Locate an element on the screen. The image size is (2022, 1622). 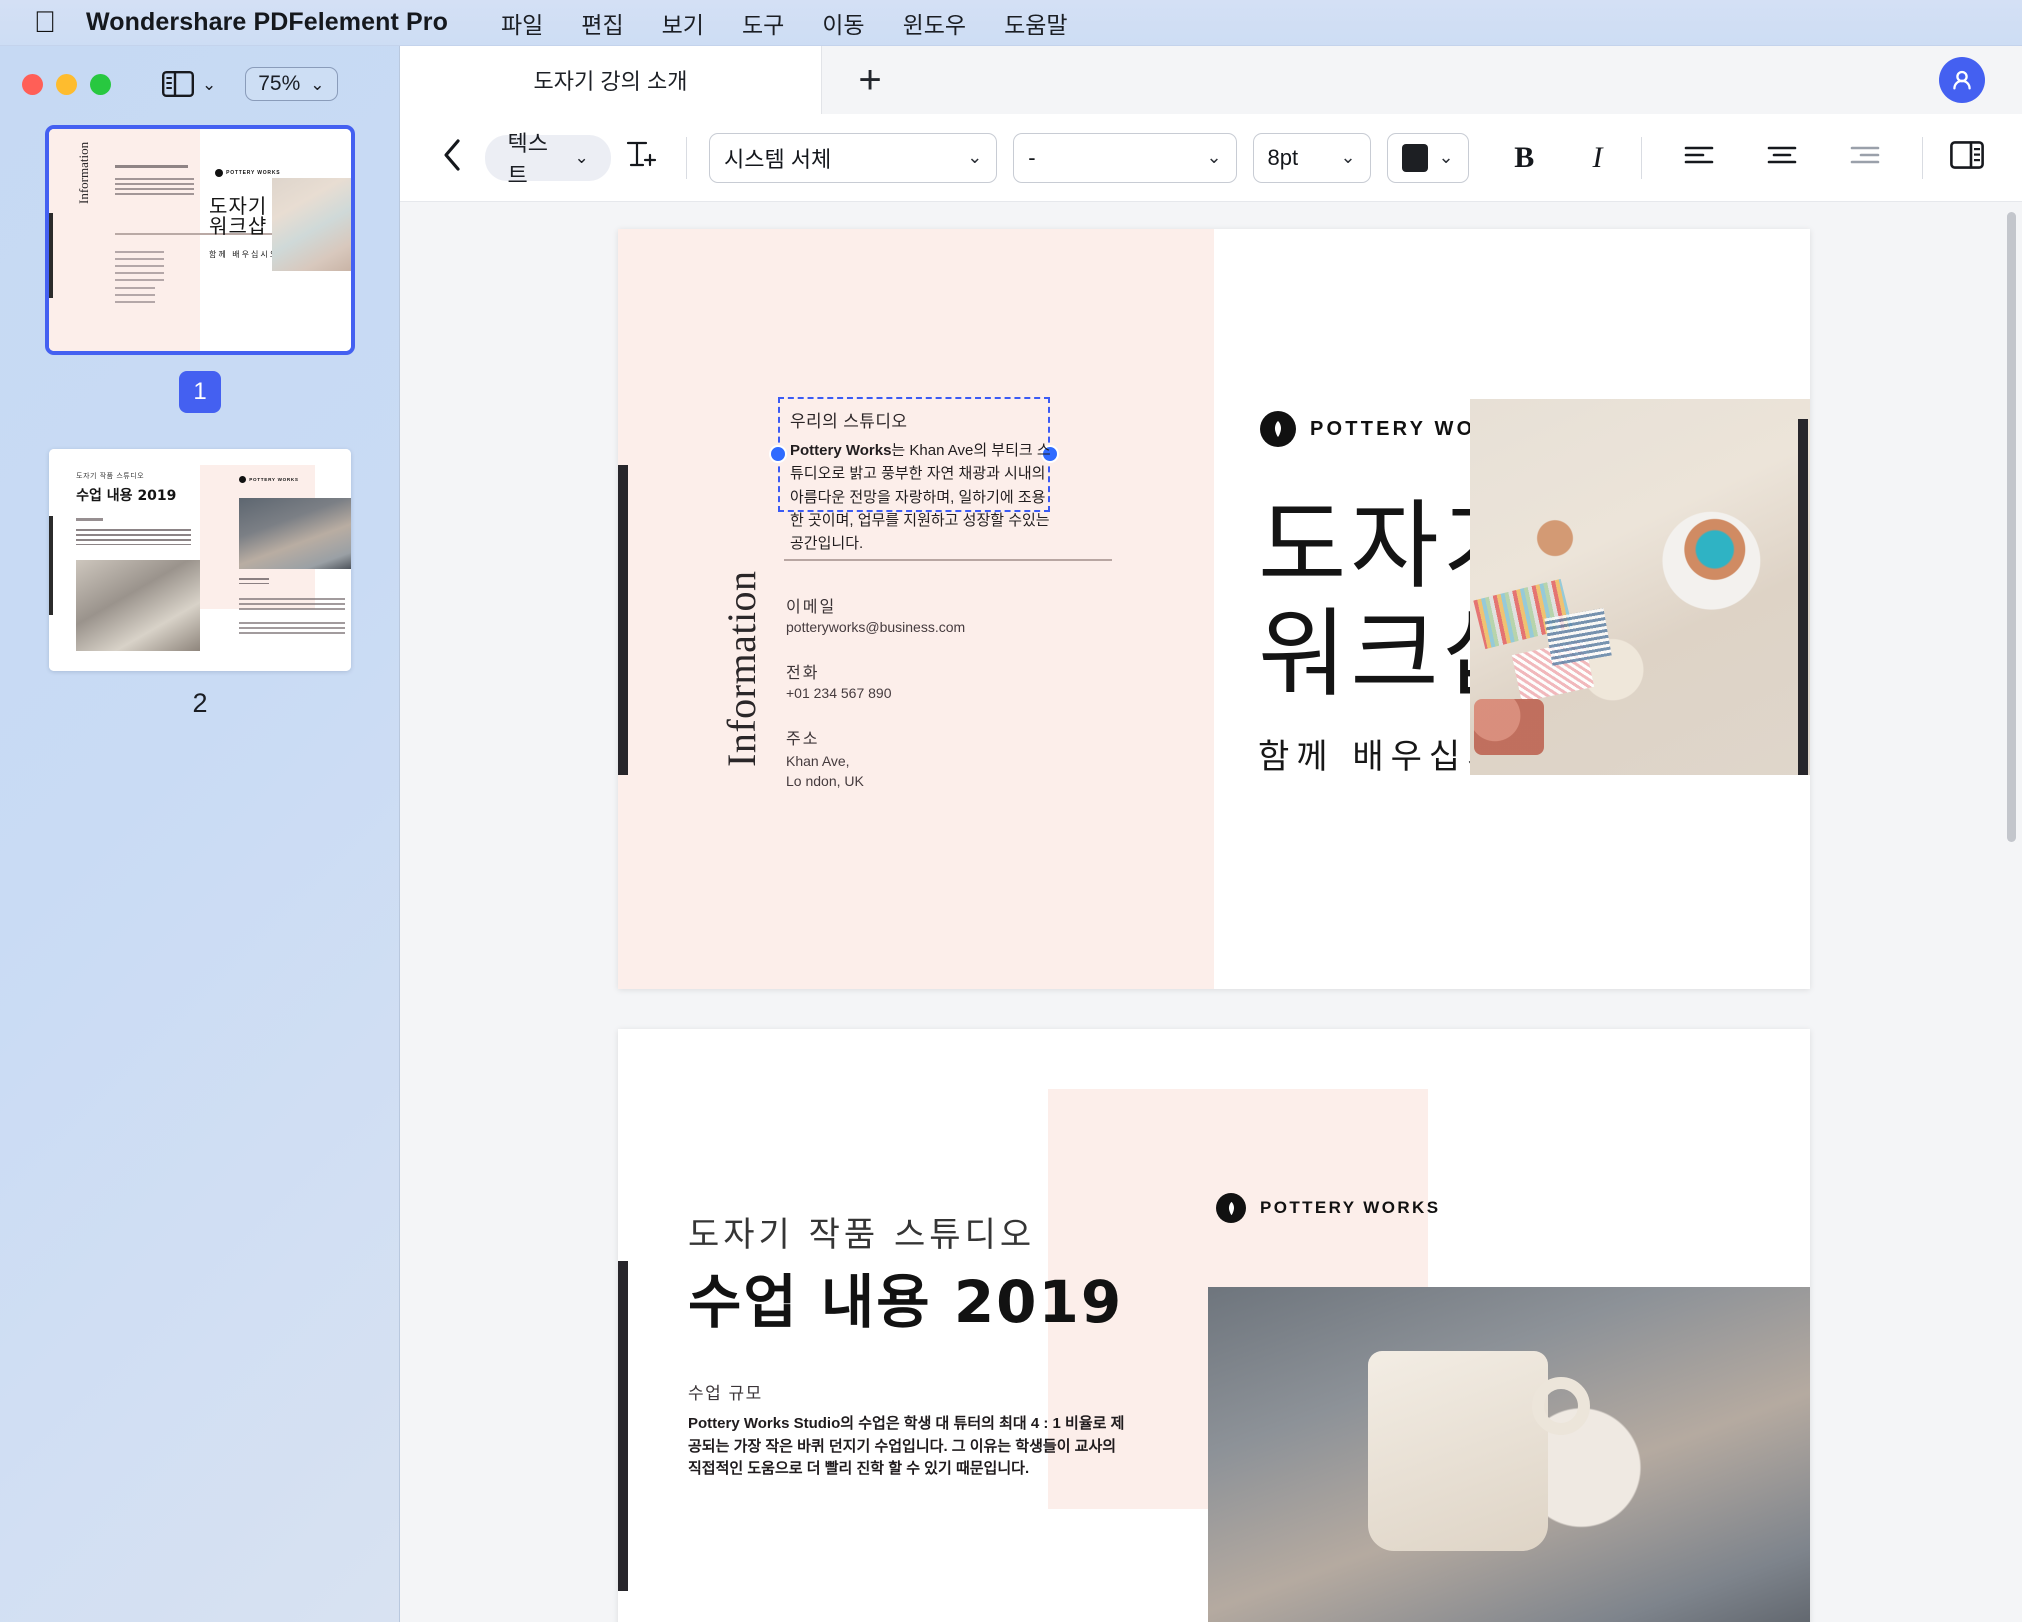
font-size-dropdown: 8pt ⌄ is located at coordinates (1311, 157).